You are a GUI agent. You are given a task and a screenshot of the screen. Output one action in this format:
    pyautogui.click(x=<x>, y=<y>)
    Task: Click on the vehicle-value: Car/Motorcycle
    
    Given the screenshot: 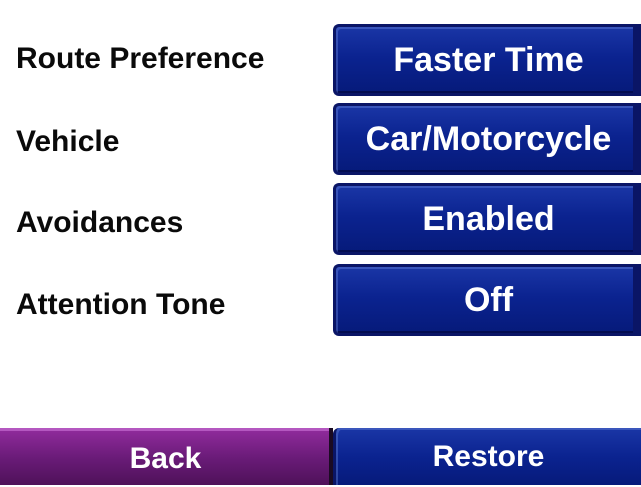 What is the action you would take?
    pyautogui.click(x=488, y=139)
    